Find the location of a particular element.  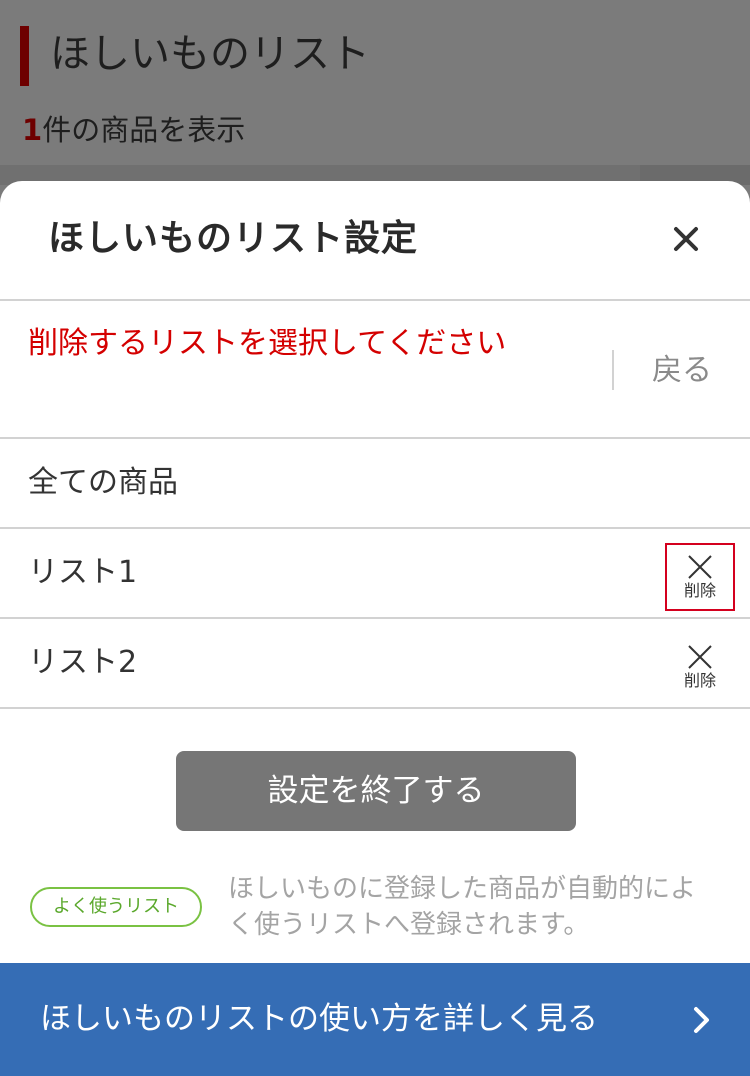

item-count-suffix: 件の商品を表示 is located at coordinates (144, 130).